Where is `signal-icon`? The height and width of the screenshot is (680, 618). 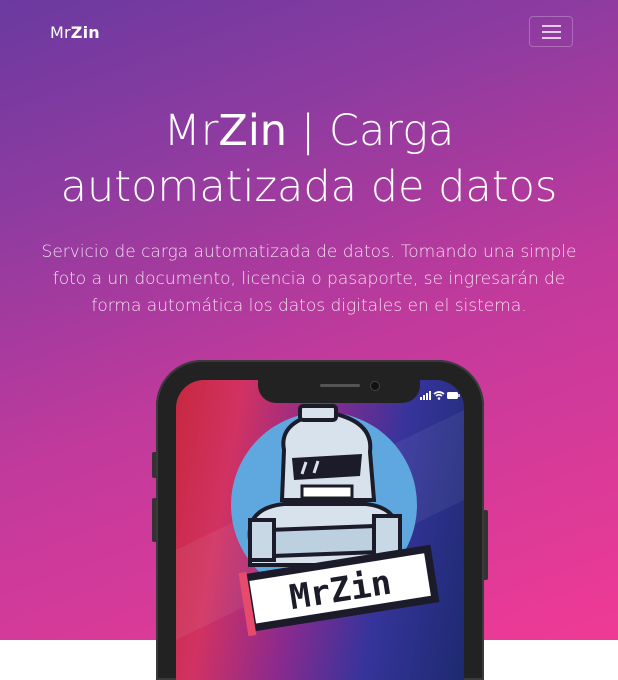
signal-icon is located at coordinates (425, 395).